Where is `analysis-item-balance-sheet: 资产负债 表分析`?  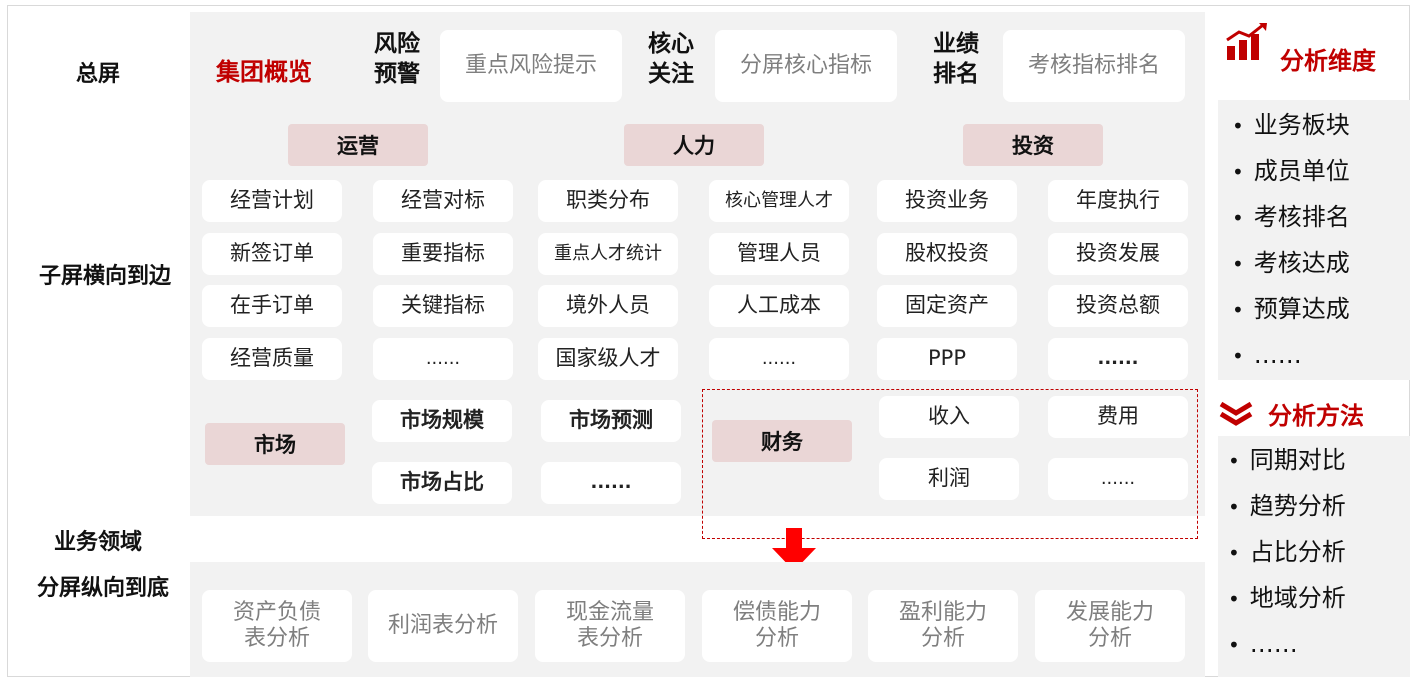 analysis-item-balance-sheet: 资产负债 表分析 is located at coordinates (277, 626).